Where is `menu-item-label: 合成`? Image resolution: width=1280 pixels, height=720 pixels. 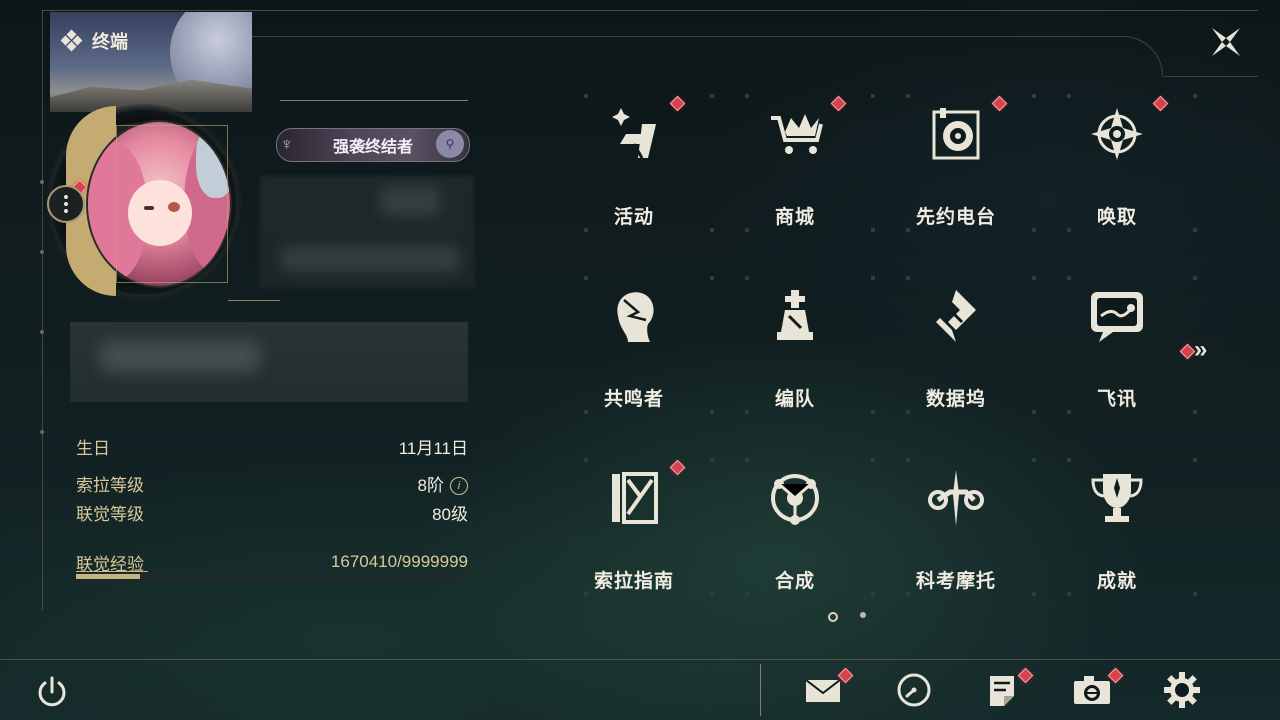
menu-item-label: 合成 is located at coordinates (794, 581).